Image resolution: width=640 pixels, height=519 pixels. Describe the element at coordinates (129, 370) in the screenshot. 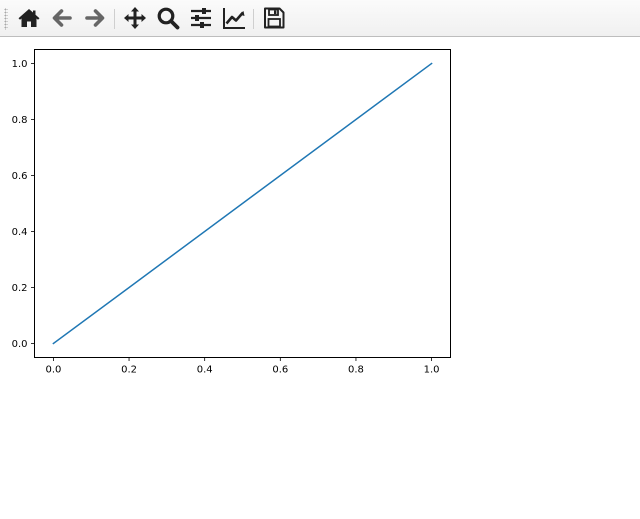

I see `x-tick-label: 0.2` at that location.